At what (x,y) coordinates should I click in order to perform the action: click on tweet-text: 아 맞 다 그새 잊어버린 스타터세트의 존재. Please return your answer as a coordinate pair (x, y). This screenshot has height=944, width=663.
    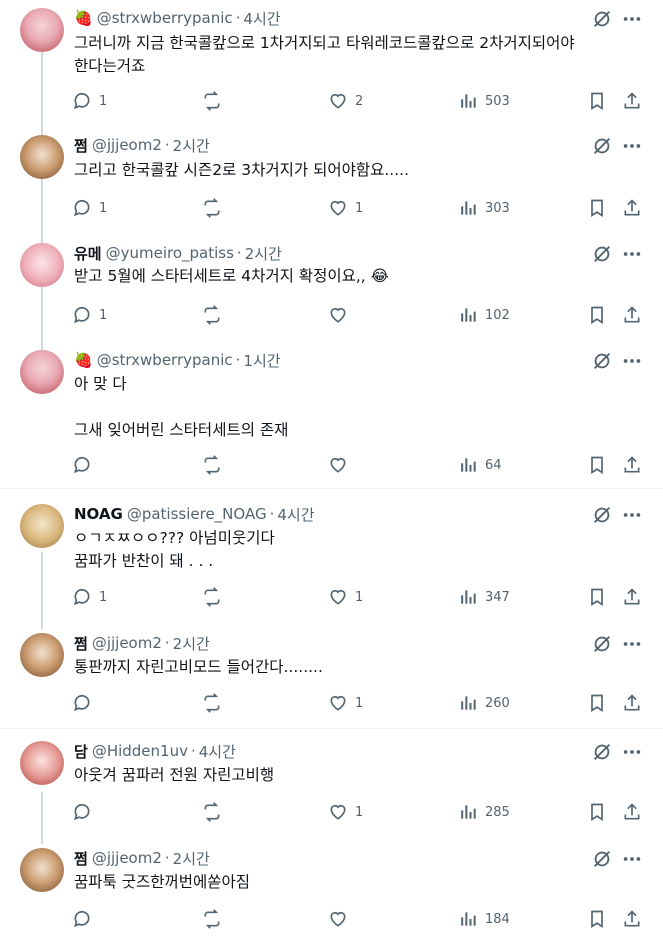
    Looking at the image, I should click on (181, 407).